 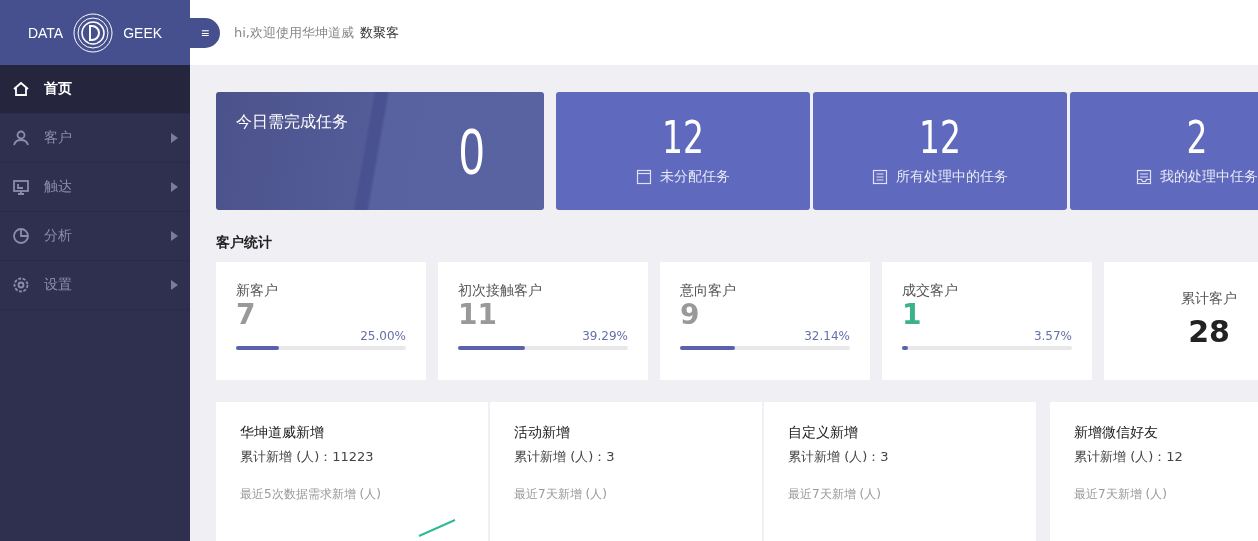 I want to click on settings-icon, so click(x=21, y=285).